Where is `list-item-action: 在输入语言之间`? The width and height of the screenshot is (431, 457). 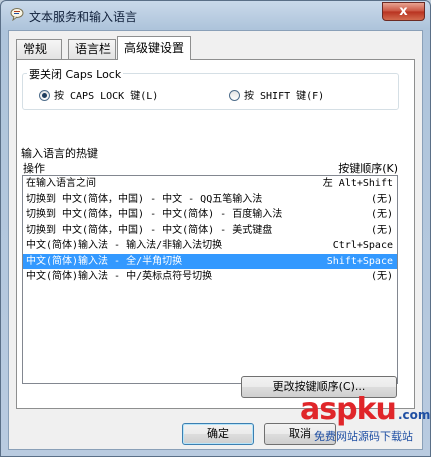 list-item-action: 在输入语言之间 is located at coordinates (61, 183).